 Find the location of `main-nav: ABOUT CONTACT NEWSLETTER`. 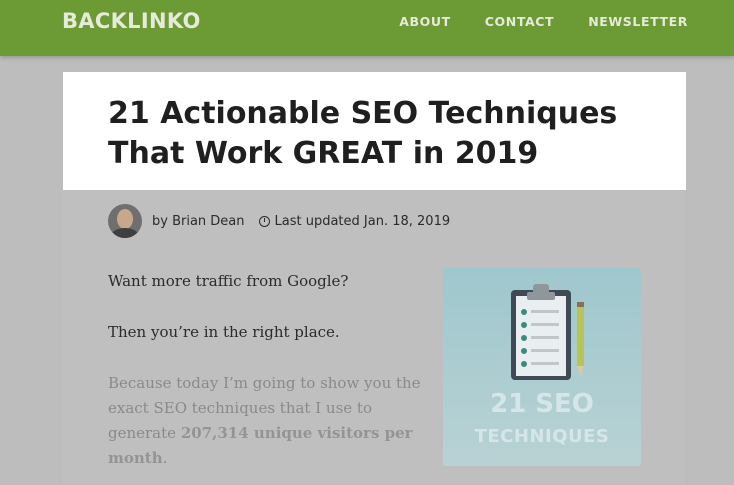

main-nav: ABOUT CONTACT NEWSLETTER is located at coordinates (543, 21).